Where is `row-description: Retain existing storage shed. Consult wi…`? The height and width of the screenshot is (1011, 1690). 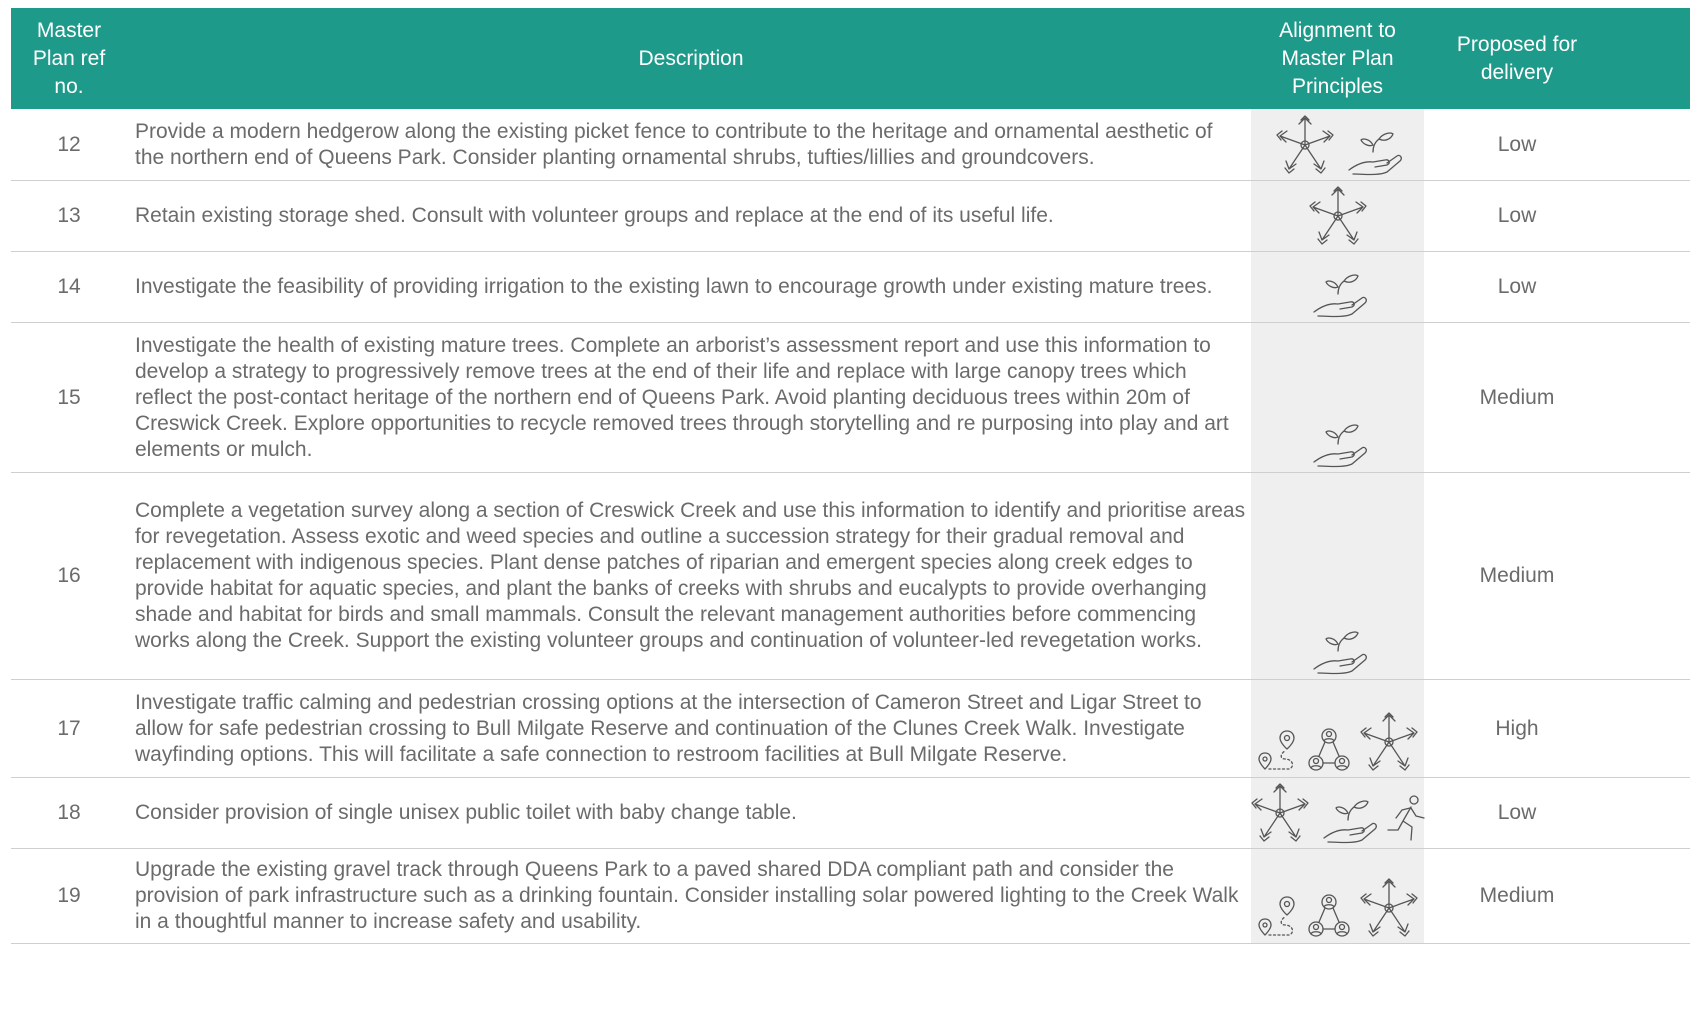
row-description: Retain existing storage shed. Consult wi… is located at coordinates (594, 215).